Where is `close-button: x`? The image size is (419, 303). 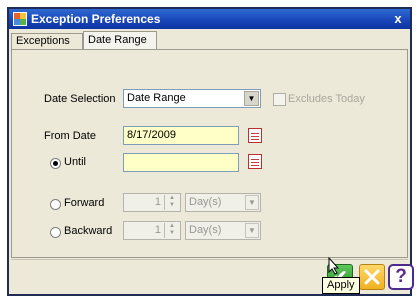
close-button: x is located at coordinates (398, 19).